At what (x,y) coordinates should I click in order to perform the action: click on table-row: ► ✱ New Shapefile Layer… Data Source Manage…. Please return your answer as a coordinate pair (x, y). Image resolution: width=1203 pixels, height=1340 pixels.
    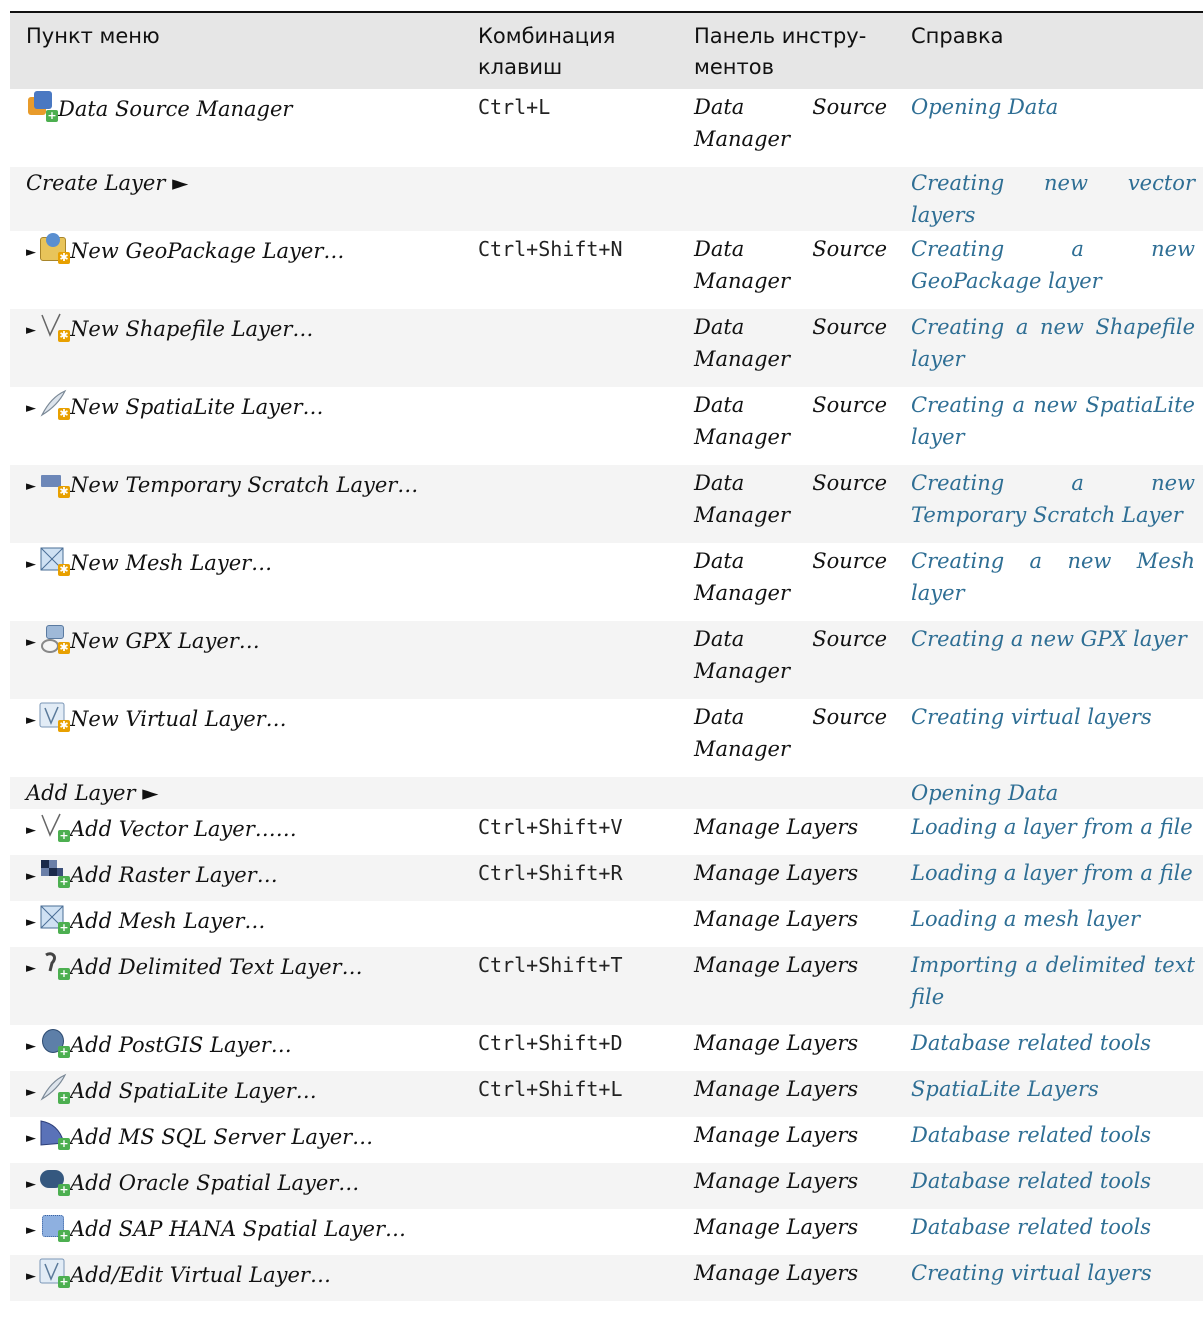
    Looking at the image, I should click on (606, 348).